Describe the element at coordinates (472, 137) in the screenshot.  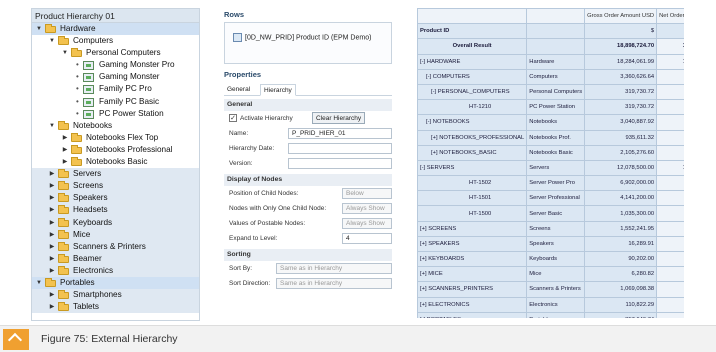
I see `grid-row-key: [+] NOTEBOOKS_PROFESSIONAL` at that location.